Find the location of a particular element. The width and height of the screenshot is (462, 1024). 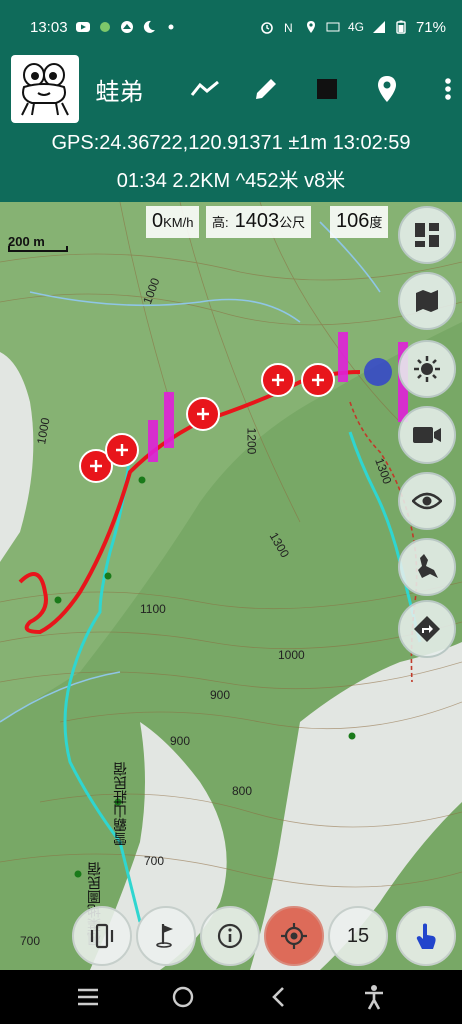

svg-text: N is located at coordinates (288, 27).